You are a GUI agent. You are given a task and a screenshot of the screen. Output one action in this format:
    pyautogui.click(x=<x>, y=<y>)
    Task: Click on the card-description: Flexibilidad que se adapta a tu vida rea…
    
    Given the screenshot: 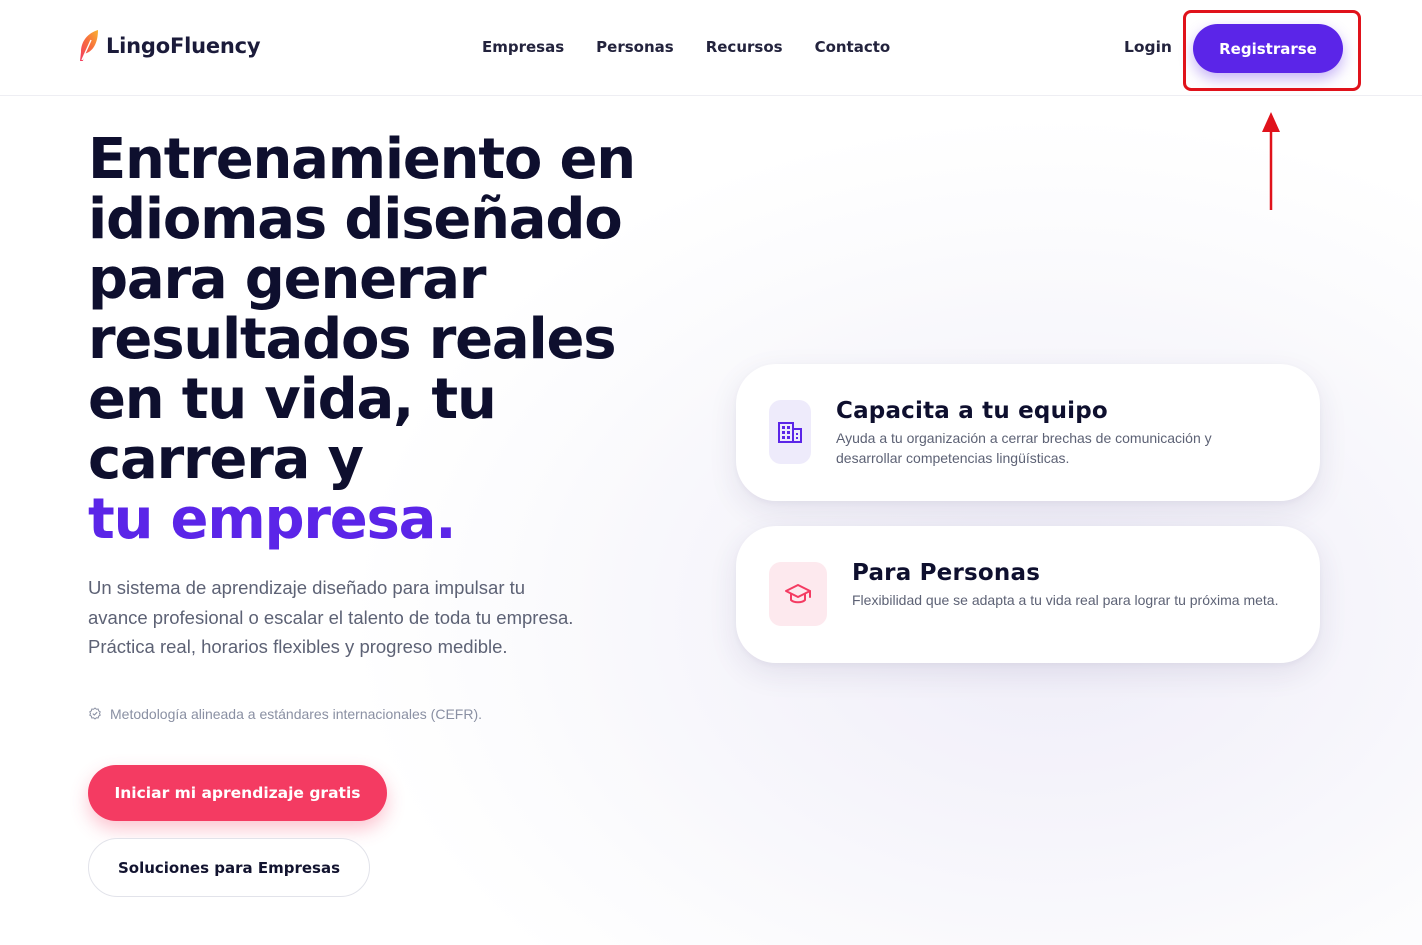 What is the action you would take?
    pyautogui.click(x=1065, y=600)
    